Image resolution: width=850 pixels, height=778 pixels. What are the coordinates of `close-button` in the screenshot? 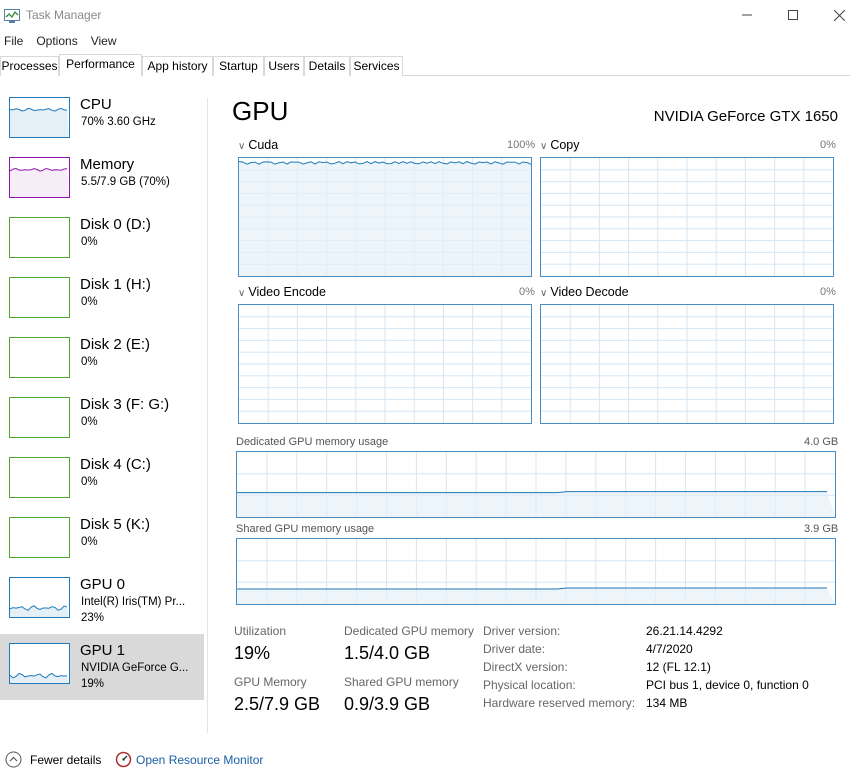 It's located at (833, 15).